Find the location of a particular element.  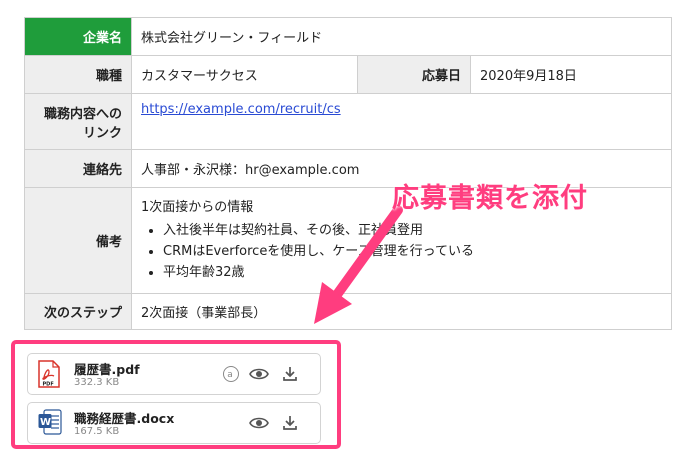

list-item: 入社後半年は契約社員、その後、正社員登用 is located at coordinates (412, 228).